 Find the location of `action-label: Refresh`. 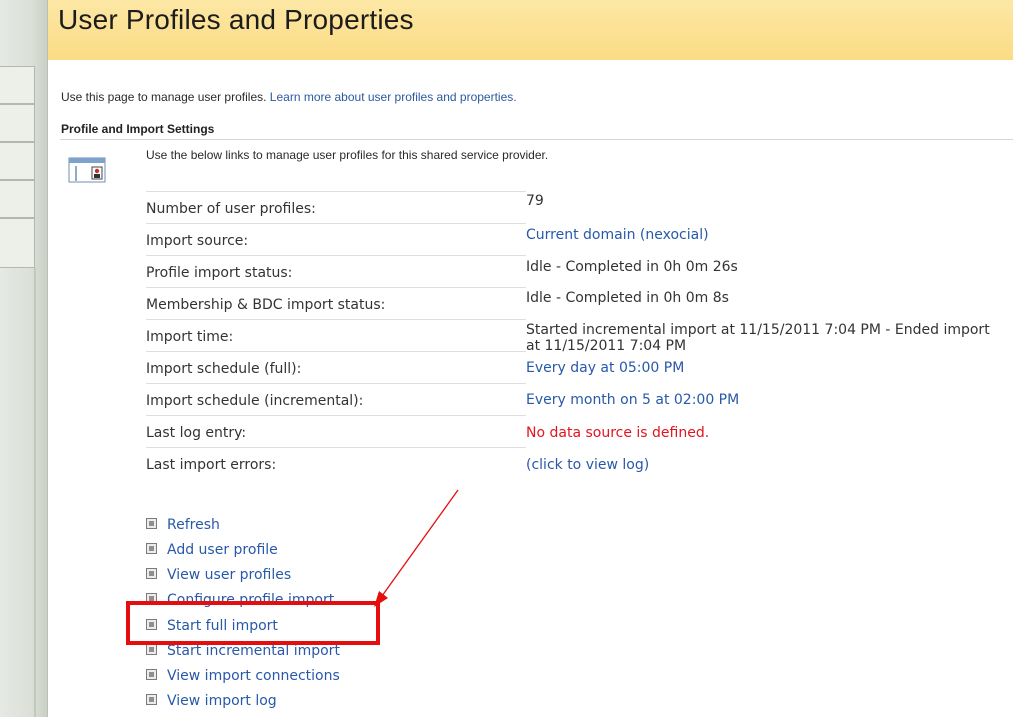

action-label: Refresh is located at coordinates (193, 525).